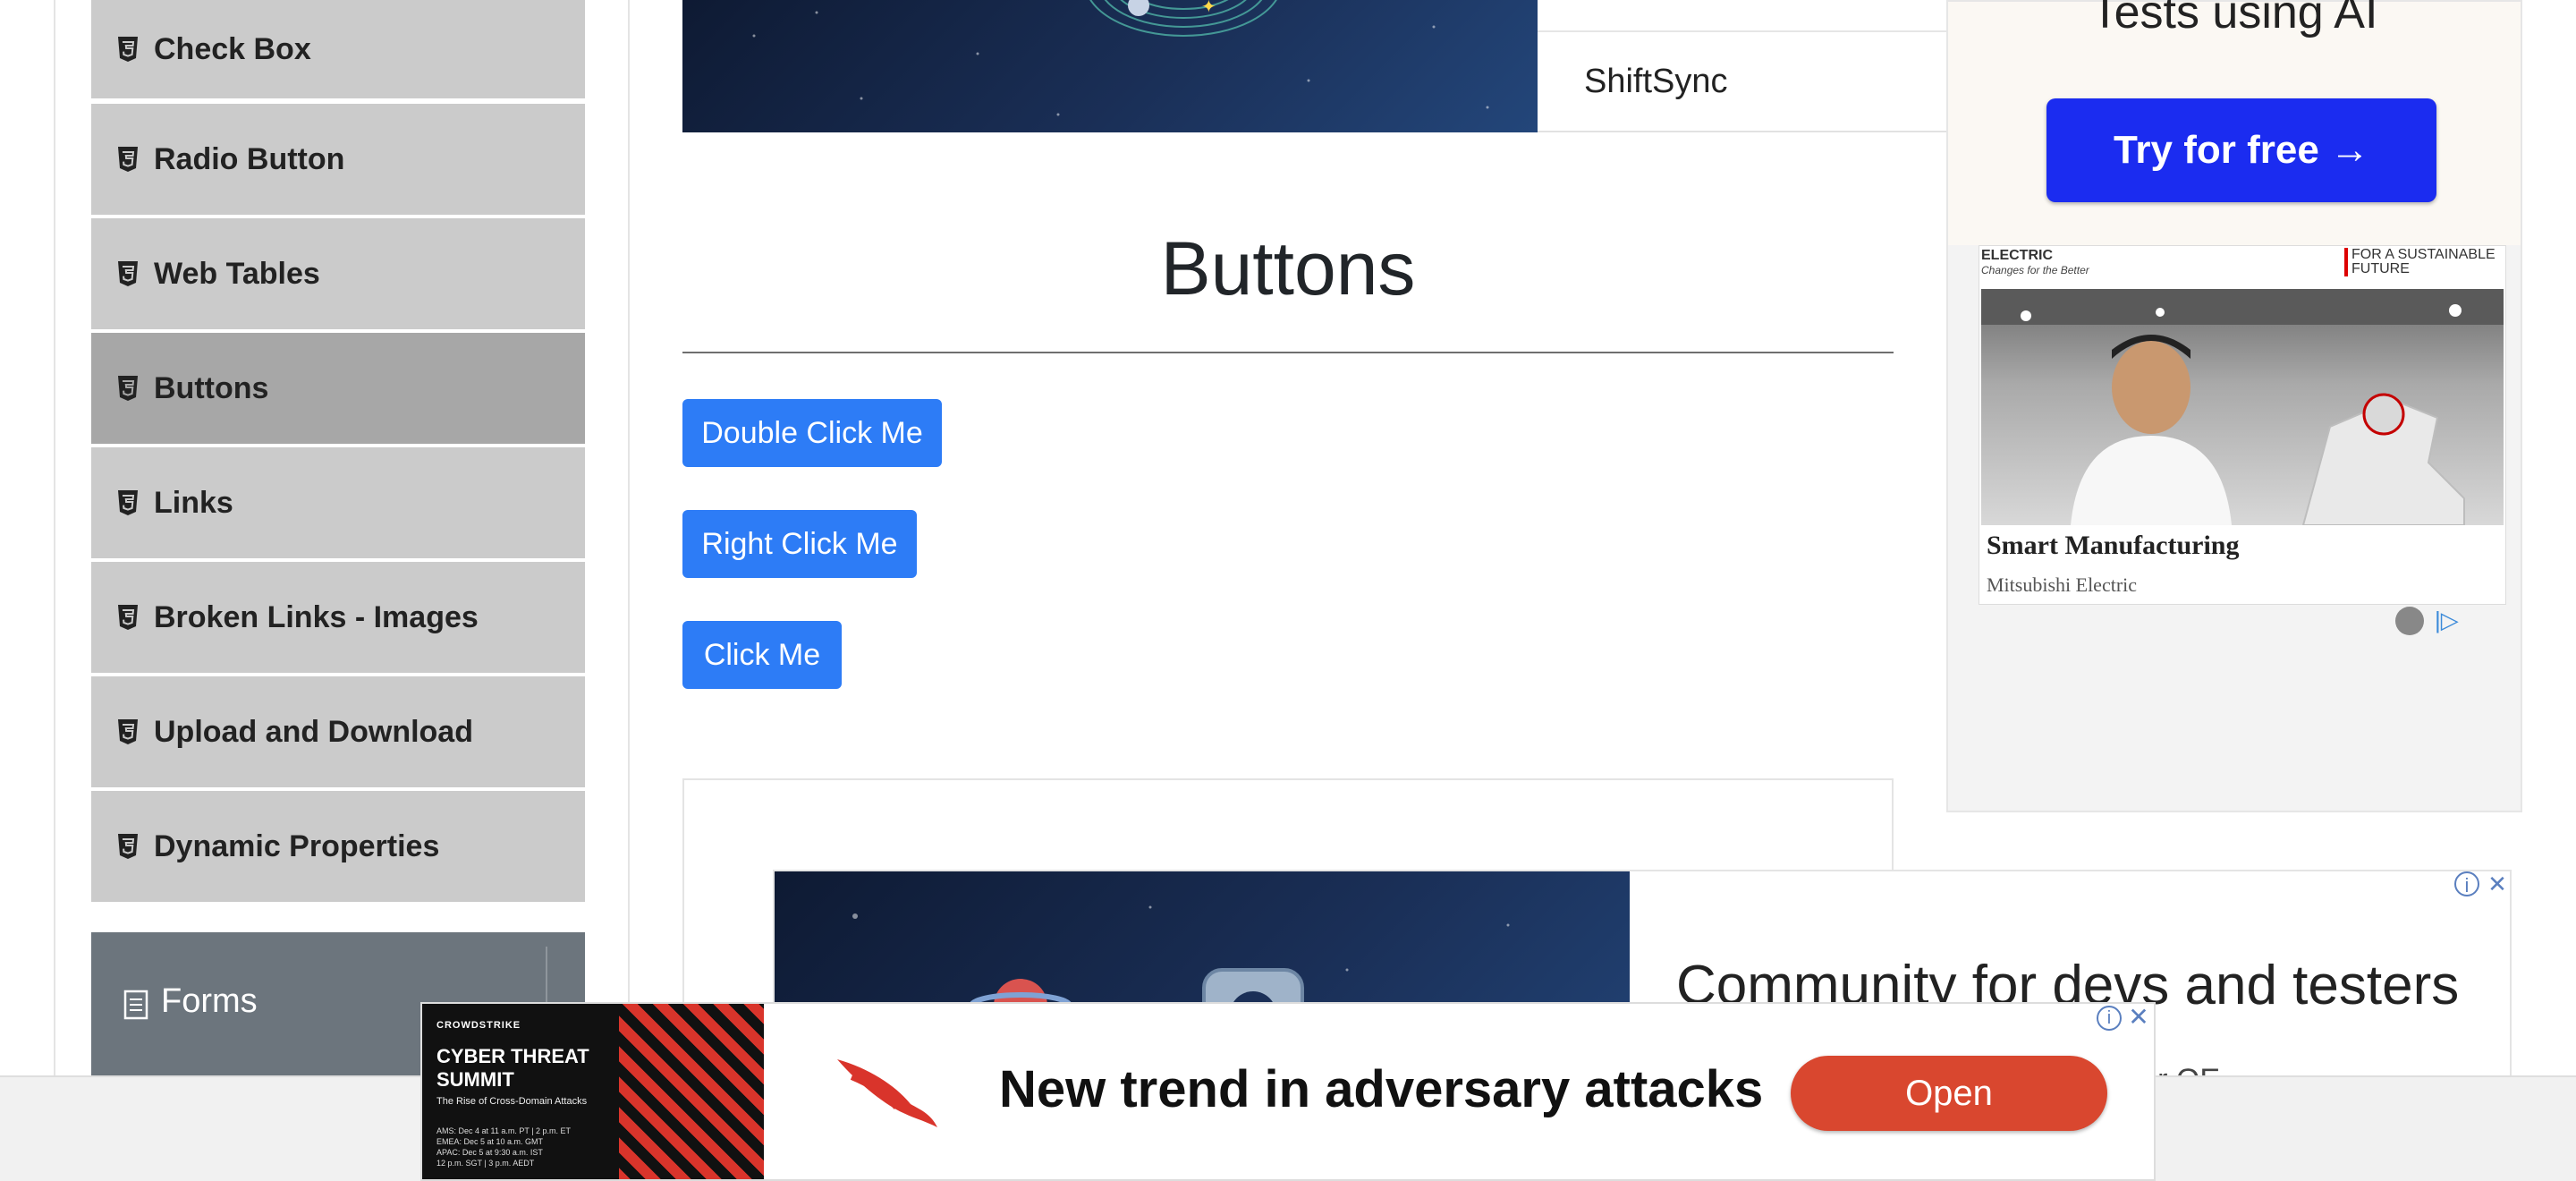  Describe the element at coordinates (1381, 1089) in the screenshot. I see `ad-headline: New trend in adversary attacks` at that location.